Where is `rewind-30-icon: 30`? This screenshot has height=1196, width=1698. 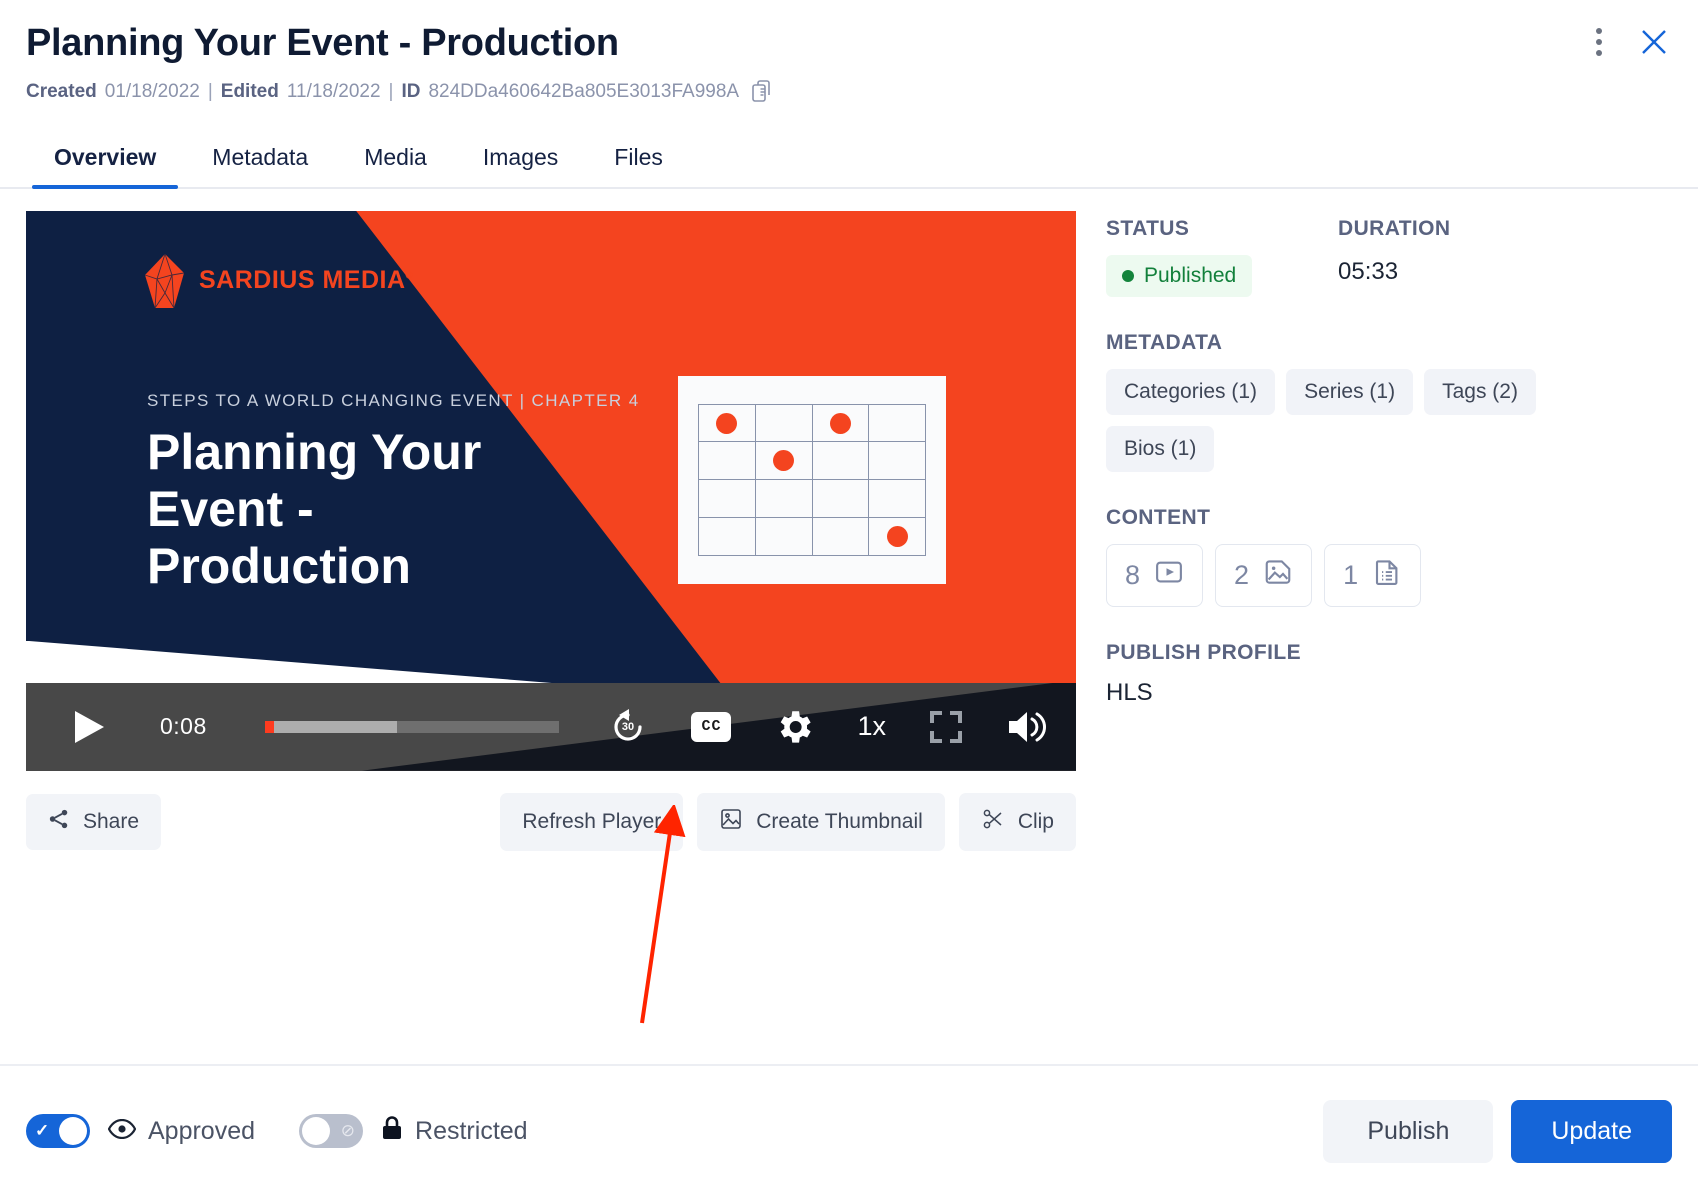
rewind-30-icon: 30 is located at coordinates (628, 727).